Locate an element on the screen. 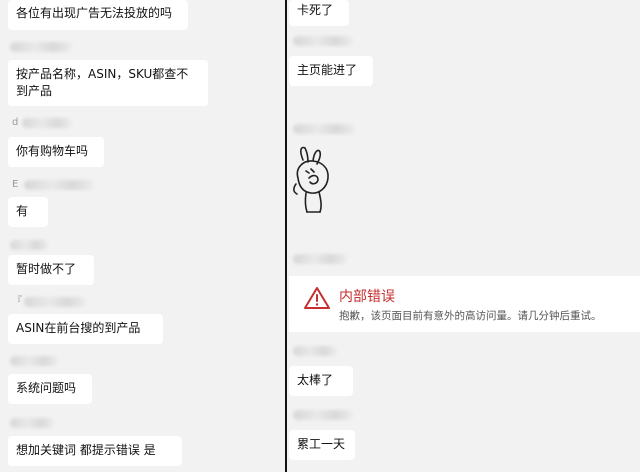 Image resolution: width=640 pixels, height=472 pixels. error-description: 抱歉，该页面目前有意外的高访问量。请几分钟后重试。 is located at coordinates (470, 316).